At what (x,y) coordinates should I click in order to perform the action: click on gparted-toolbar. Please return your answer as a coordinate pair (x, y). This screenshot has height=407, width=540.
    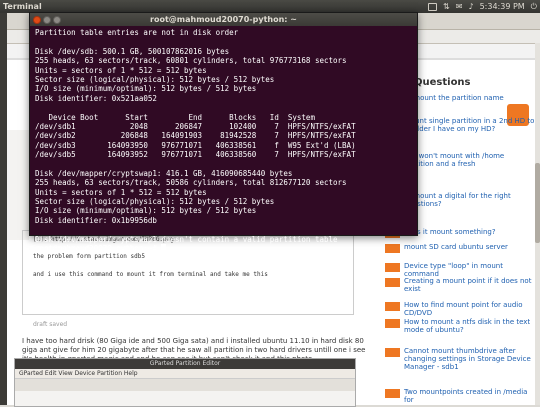
    Looking at the image, I should click on (185, 384).